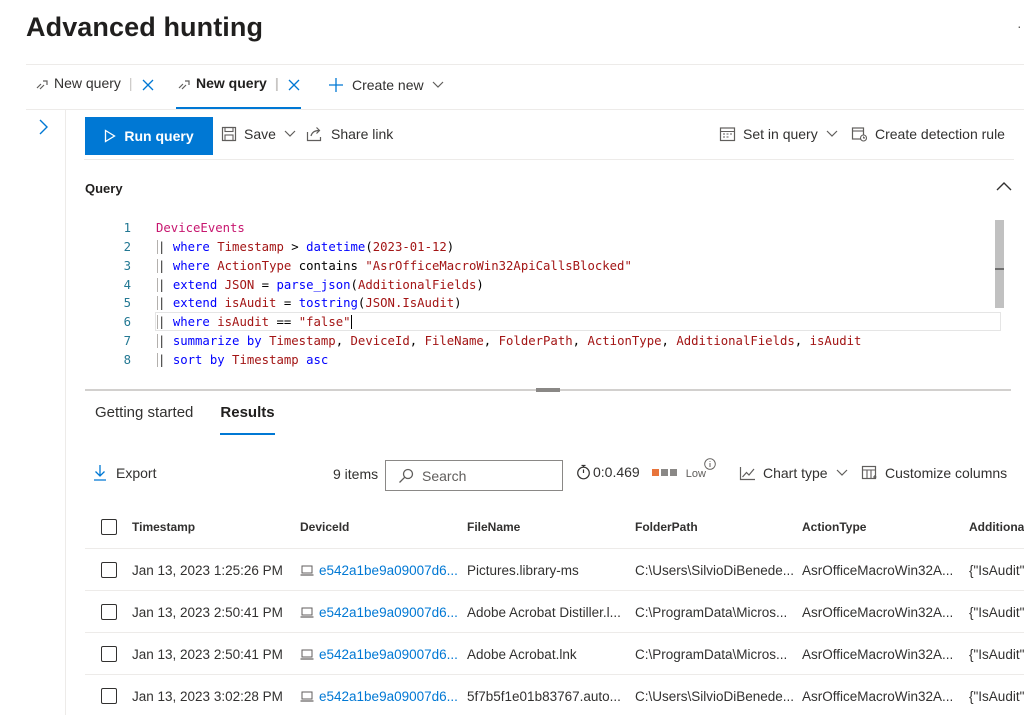 The height and width of the screenshot is (715, 1024). What do you see at coordinates (290, 133) in the screenshot?
I see `chevron-down-icon` at bounding box center [290, 133].